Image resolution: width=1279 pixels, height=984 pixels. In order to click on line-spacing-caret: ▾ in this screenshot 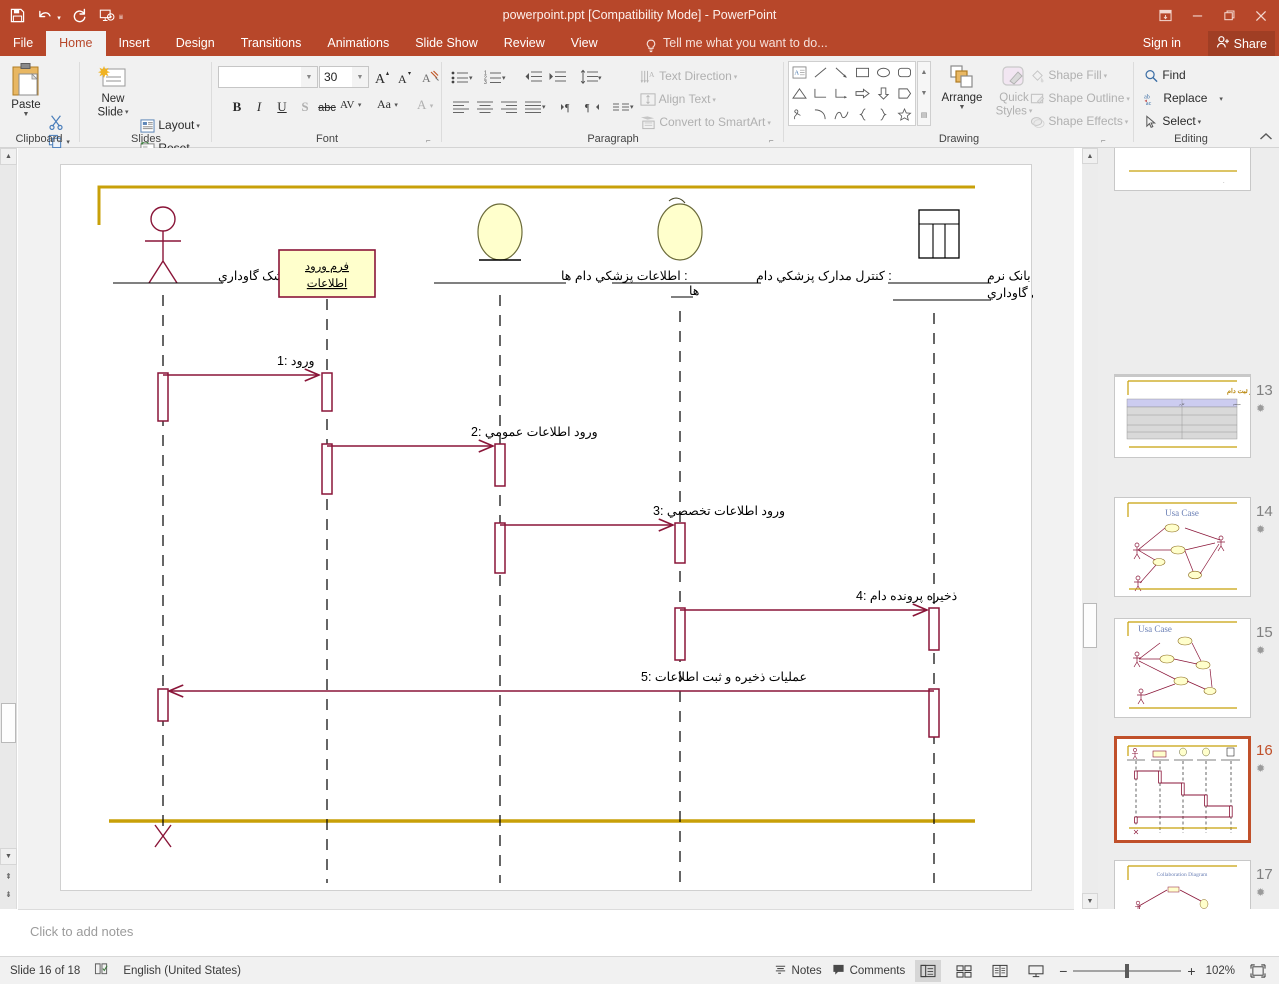, I will do `click(600, 78)`.